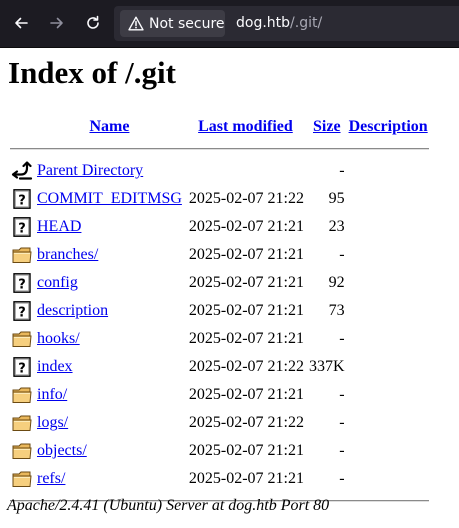 The height and width of the screenshot is (528, 459). Describe the element at coordinates (52, 394) in the screenshot. I see `file-link: info/` at that location.